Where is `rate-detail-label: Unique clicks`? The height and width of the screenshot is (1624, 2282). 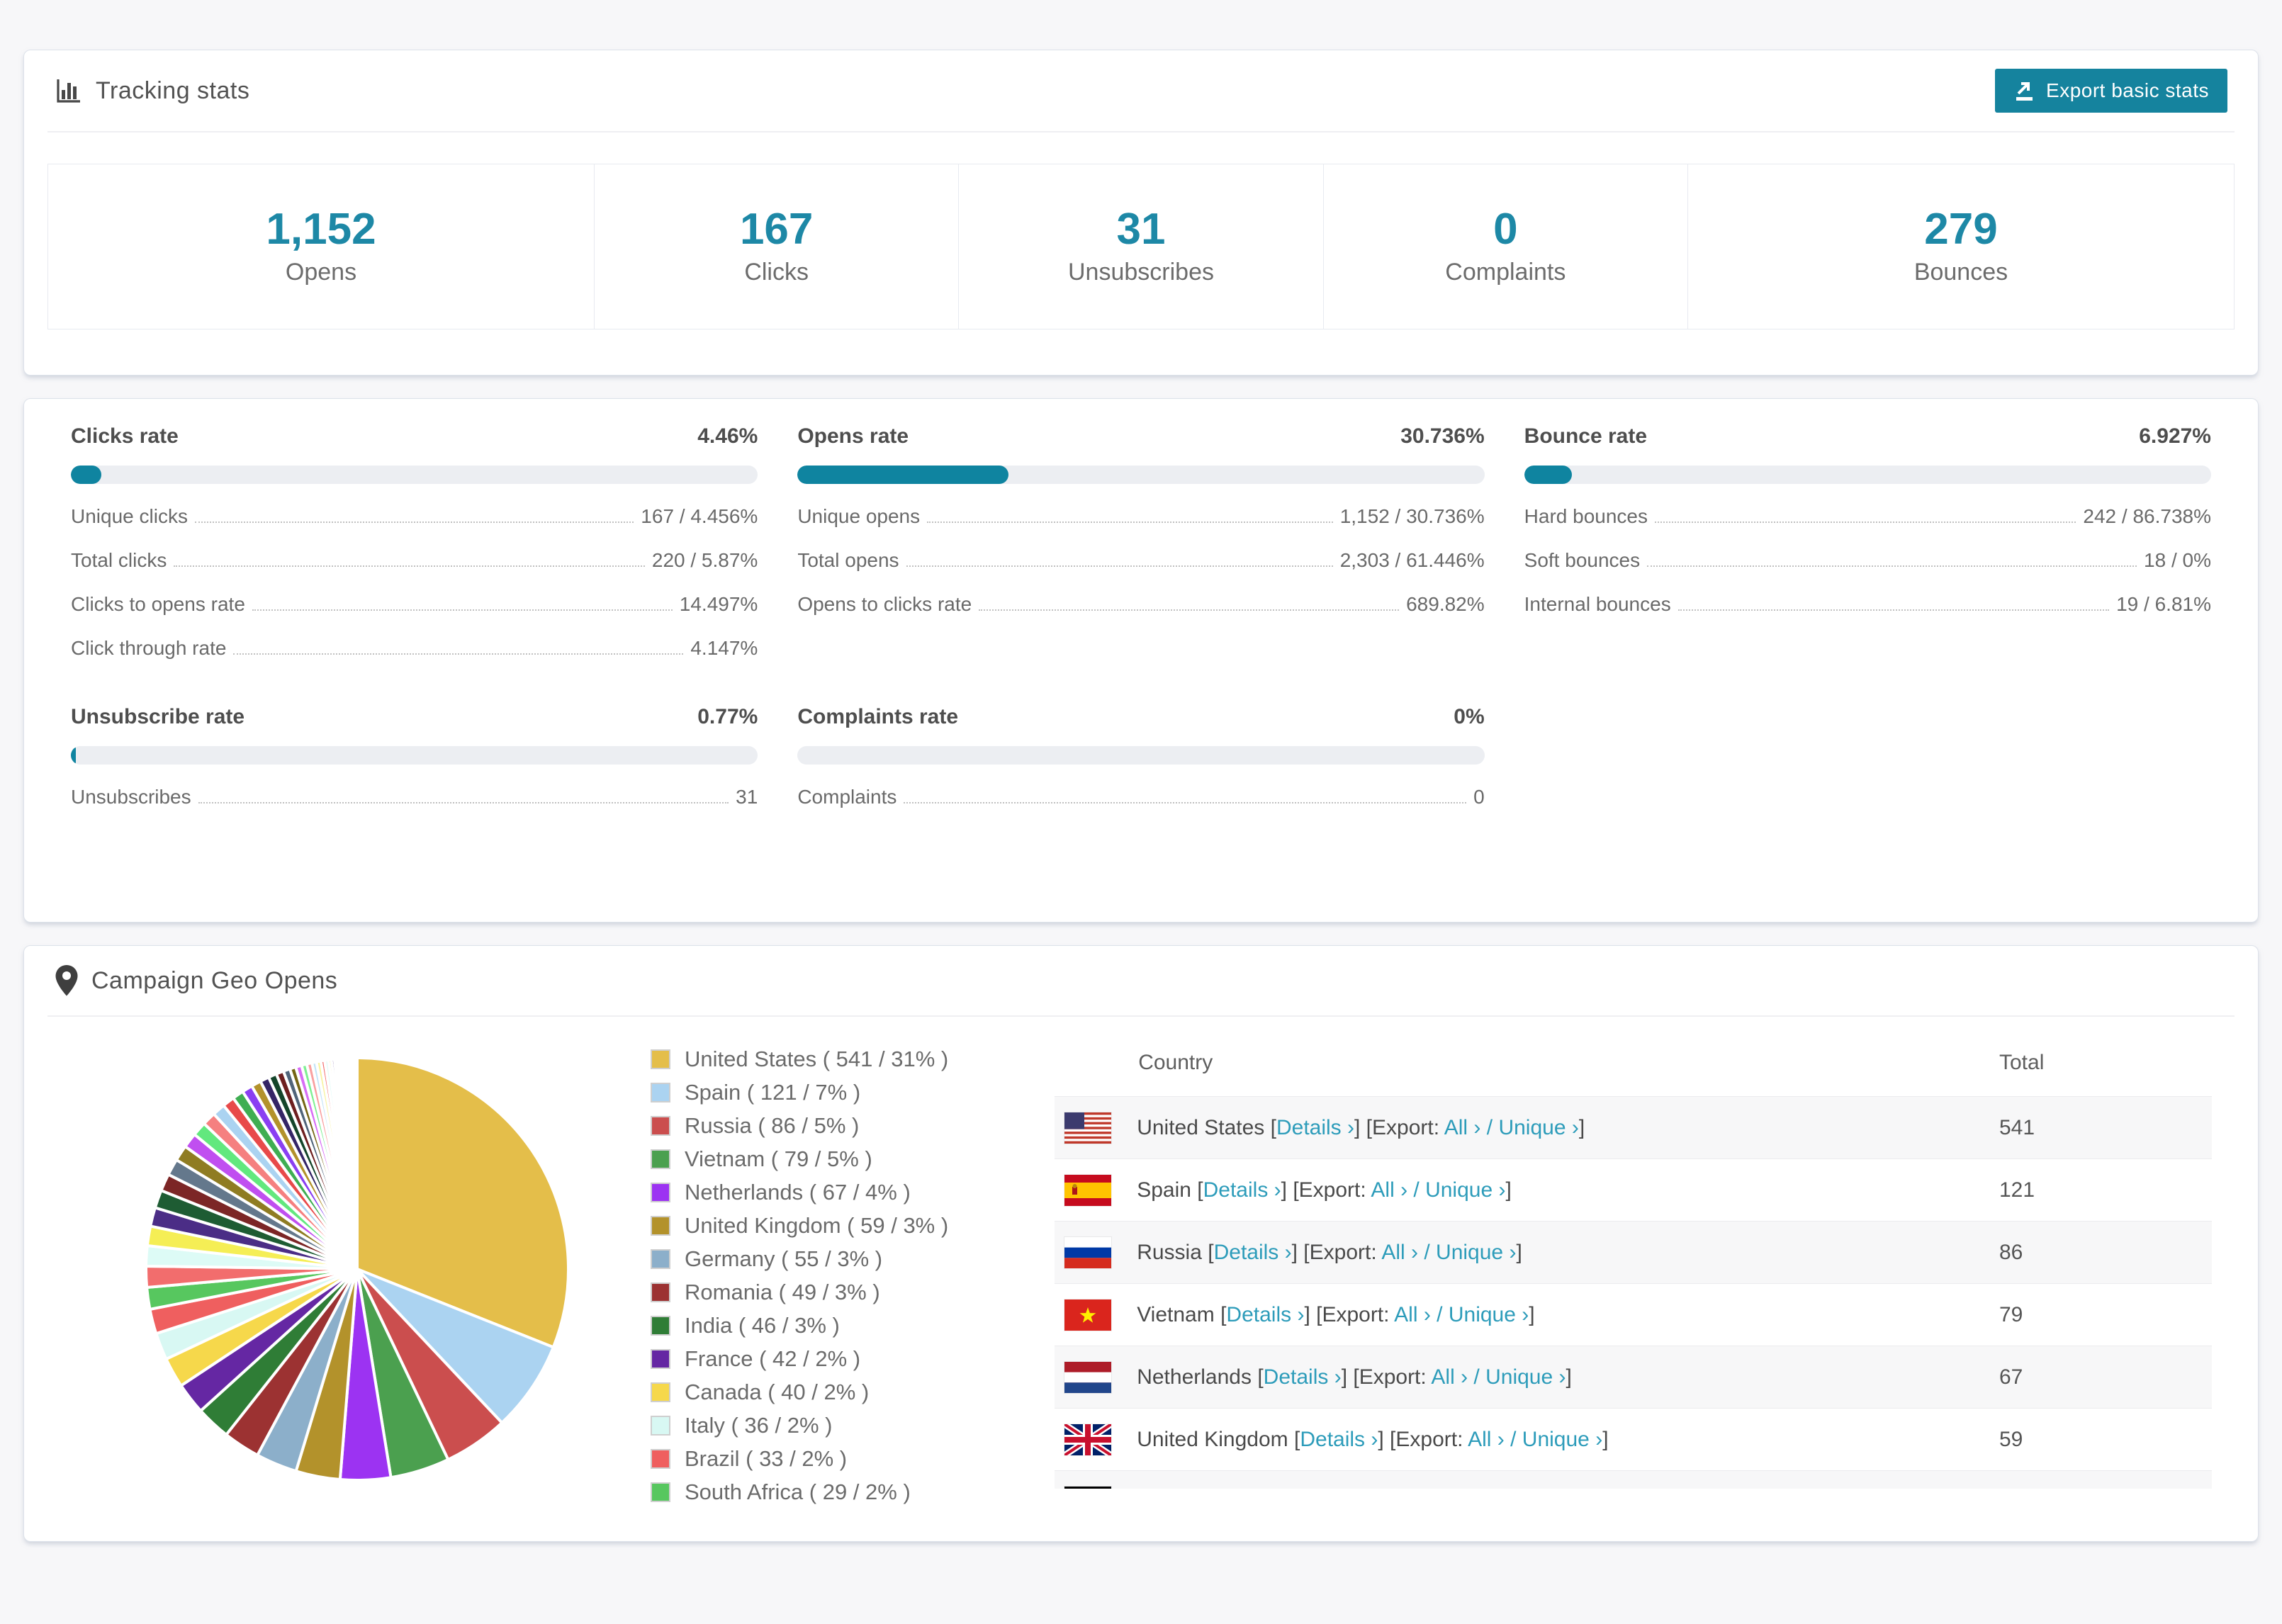
rate-detail-label: Unique clicks is located at coordinates (130, 517).